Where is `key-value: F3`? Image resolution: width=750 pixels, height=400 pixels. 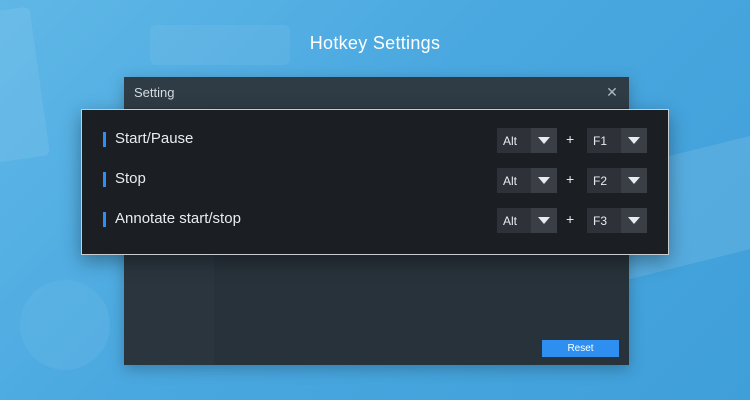
key-value: F3 is located at coordinates (600, 221).